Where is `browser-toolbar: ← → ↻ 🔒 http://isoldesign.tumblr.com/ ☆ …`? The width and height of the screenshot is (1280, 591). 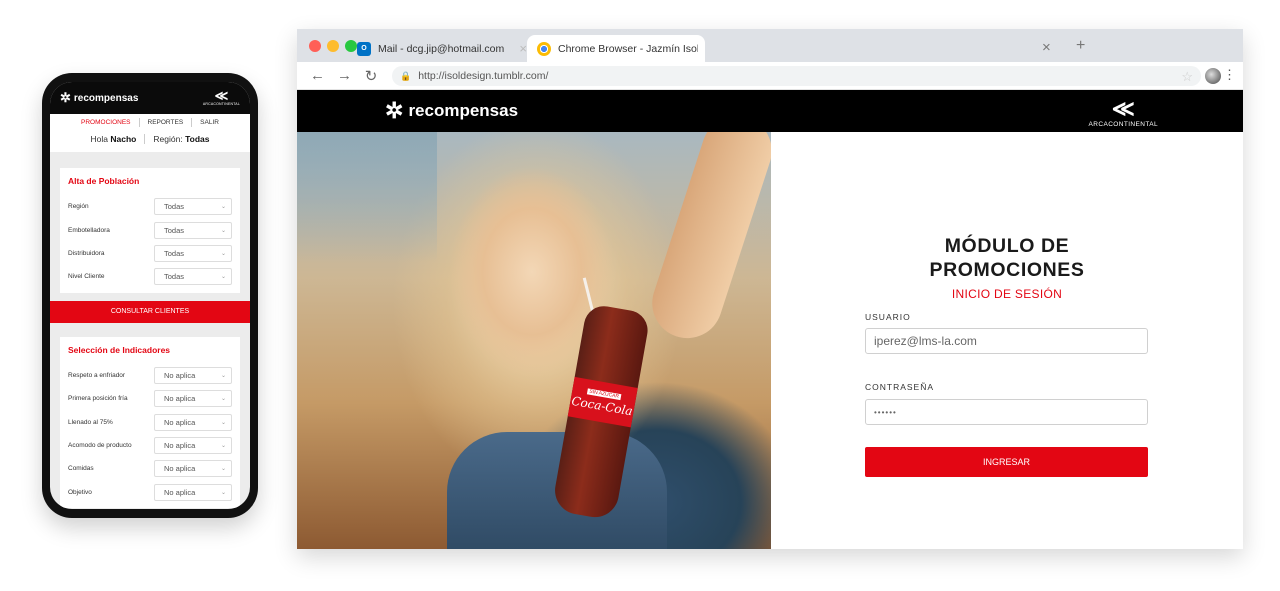
browser-toolbar: ← → ↻ 🔒 http://isoldesign.tumblr.com/ ☆ … is located at coordinates (770, 76).